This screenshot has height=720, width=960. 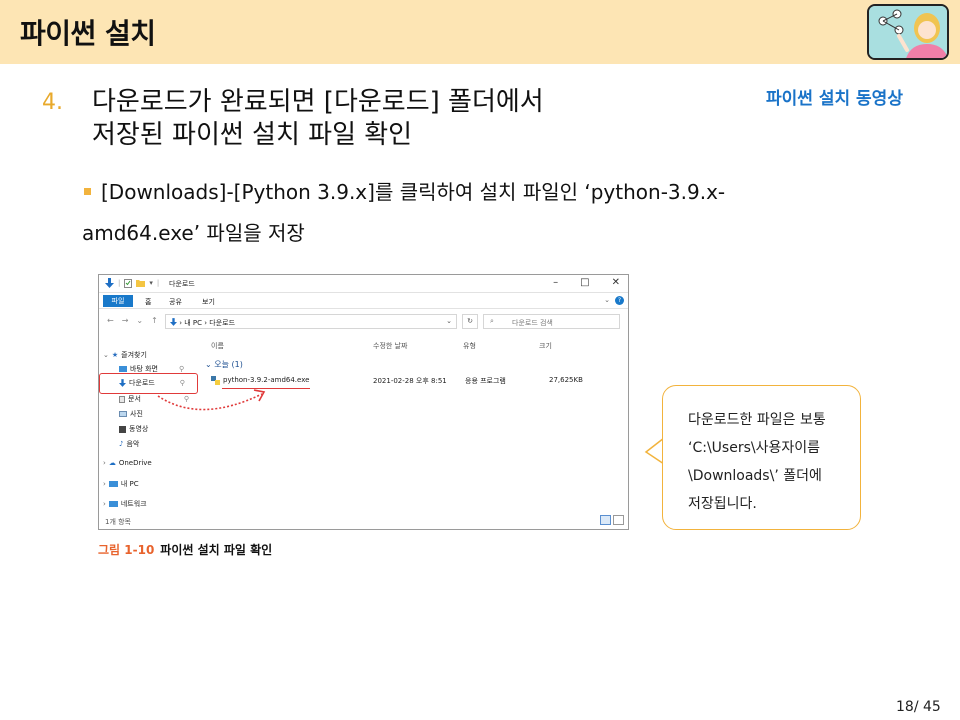 I want to click on search-box: ⌕ 다운로드 검색, so click(x=551, y=321).